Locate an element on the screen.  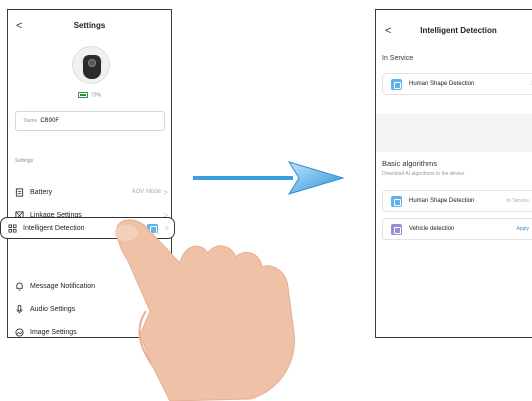
name-label: Name is located at coordinates (31, 121).